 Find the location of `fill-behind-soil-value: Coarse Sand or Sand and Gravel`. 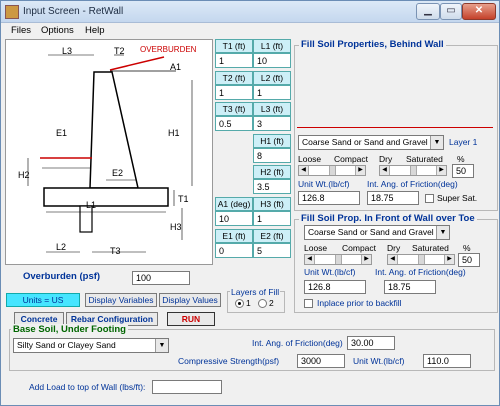

fill-behind-soil-value: Coarse Sand or Sand and Gravel is located at coordinates (365, 142).